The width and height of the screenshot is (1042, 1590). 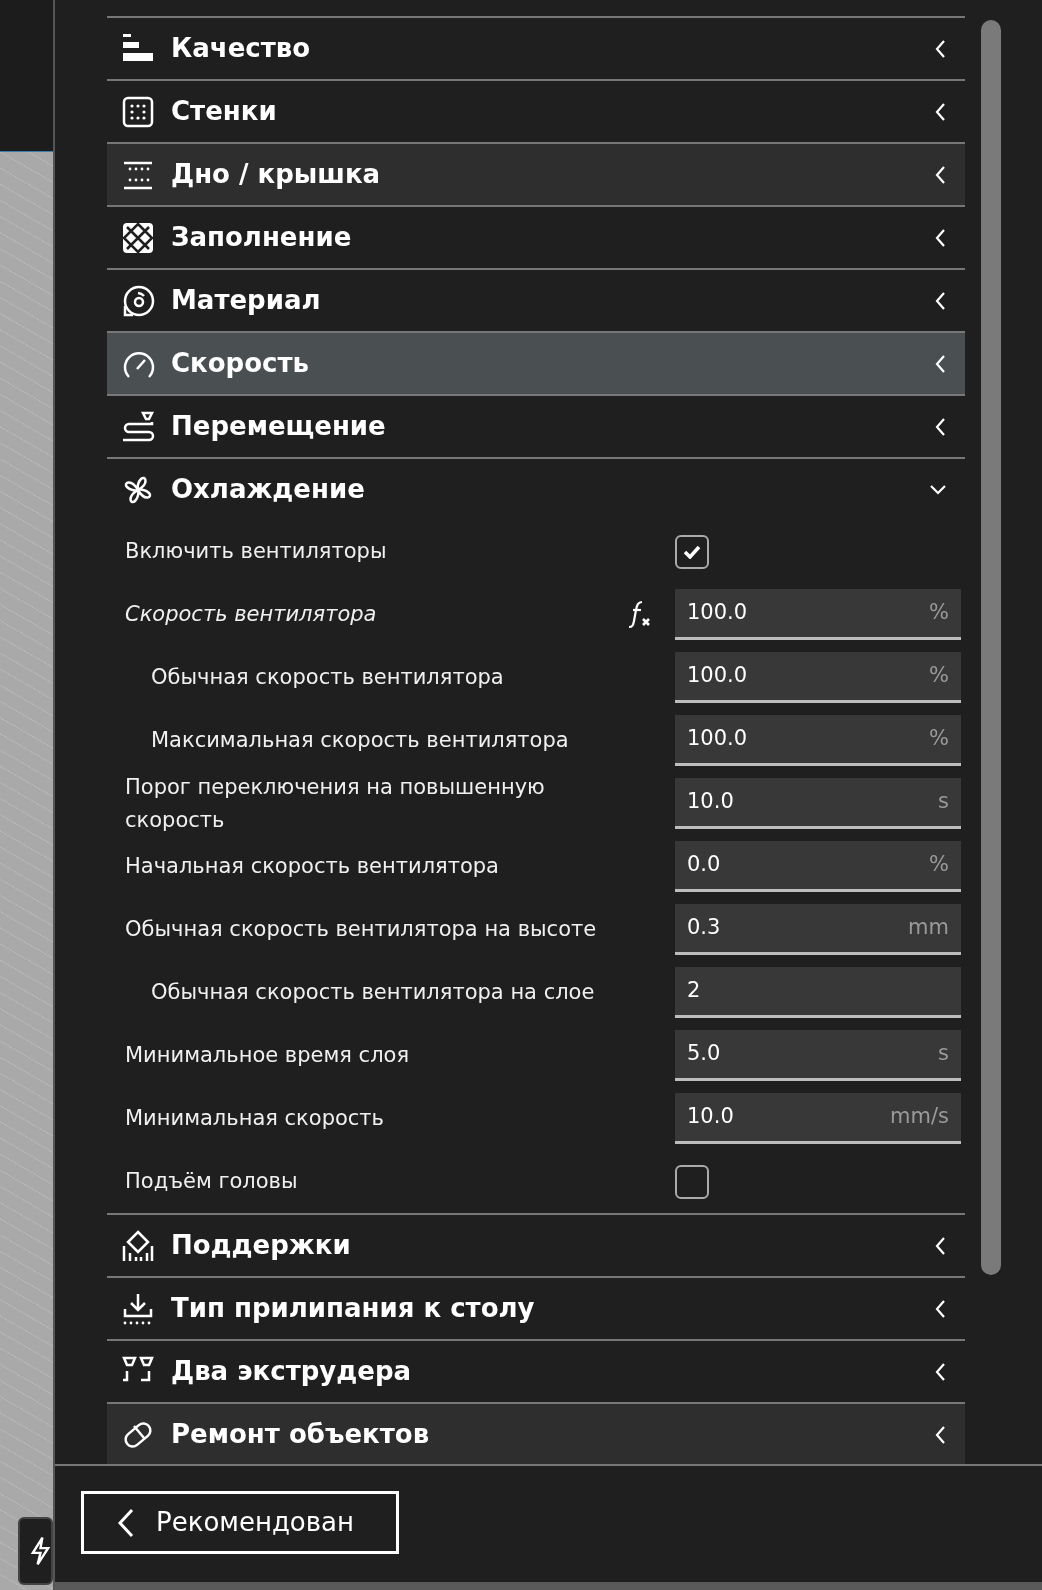 I want to click on walls-grid-icon, so click(x=138, y=111).